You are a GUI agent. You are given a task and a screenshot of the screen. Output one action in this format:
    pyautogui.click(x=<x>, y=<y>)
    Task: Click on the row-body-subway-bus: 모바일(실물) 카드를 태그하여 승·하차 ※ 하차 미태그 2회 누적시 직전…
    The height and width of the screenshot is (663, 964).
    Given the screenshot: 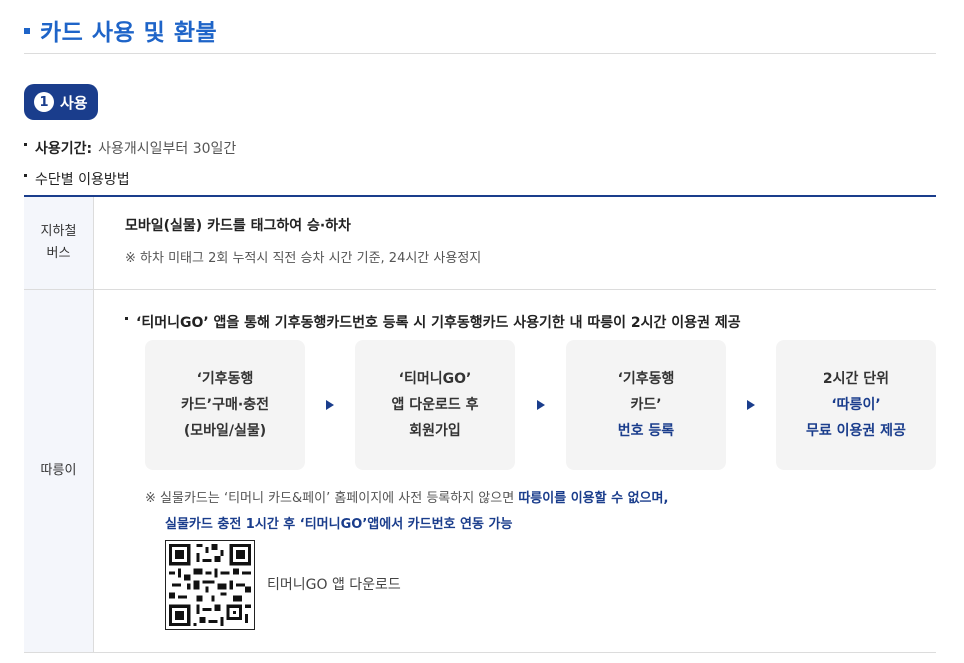 What is the action you would take?
    pyautogui.click(x=515, y=243)
    